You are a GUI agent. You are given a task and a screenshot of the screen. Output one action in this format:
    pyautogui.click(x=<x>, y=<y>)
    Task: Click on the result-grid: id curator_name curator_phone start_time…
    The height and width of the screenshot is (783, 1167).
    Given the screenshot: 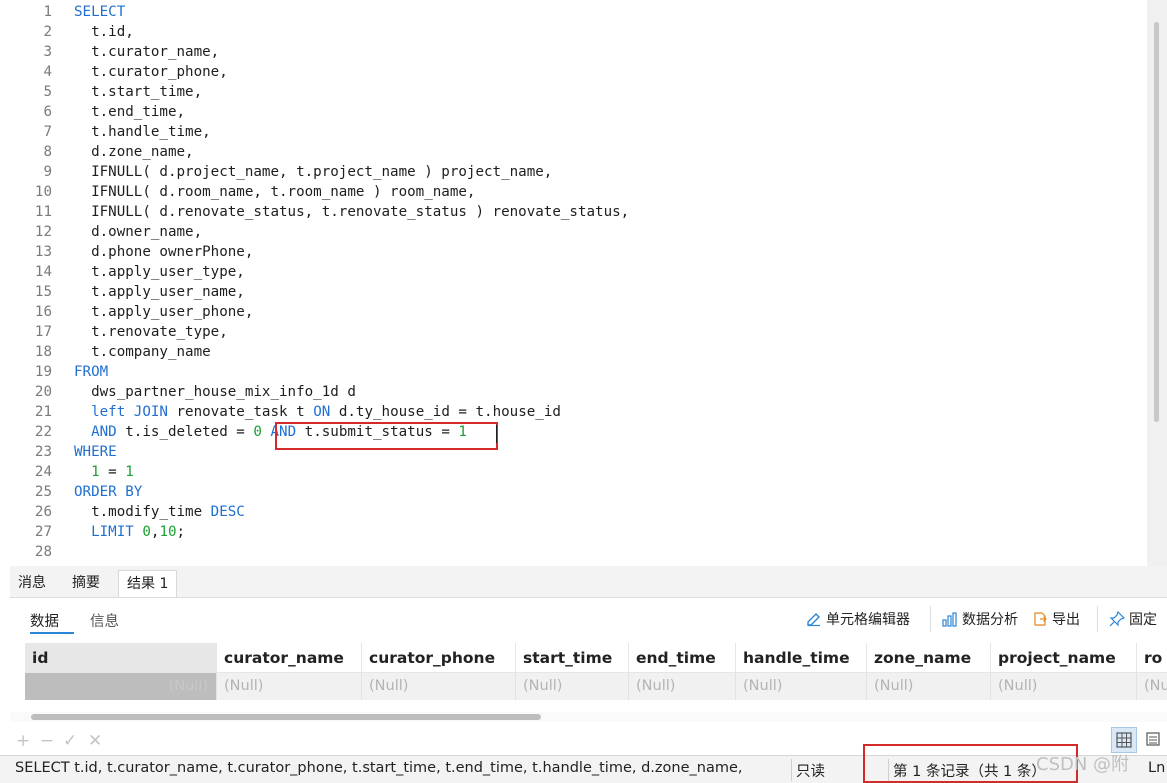 What is the action you would take?
    pyautogui.click(x=596, y=673)
    